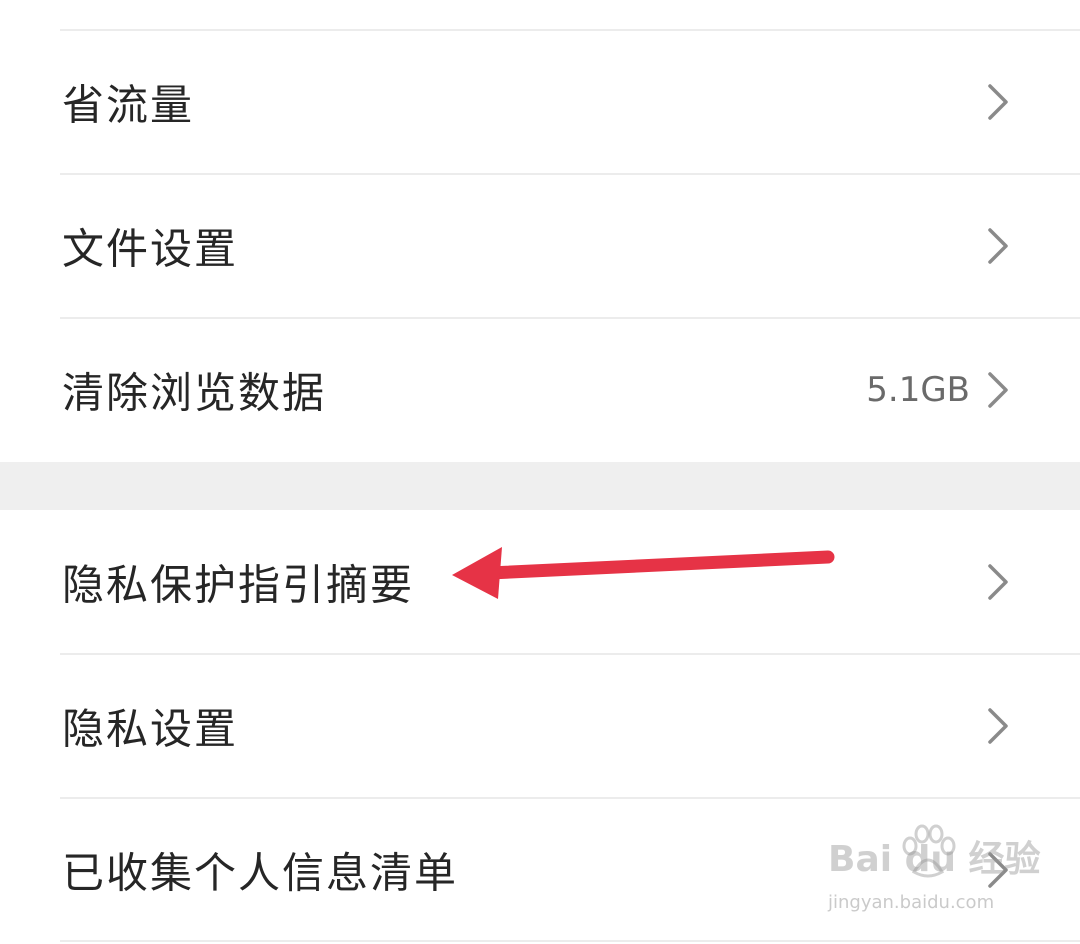  Describe the element at coordinates (238, 585) in the screenshot. I see `row-label: 隐私保护指引摘要` at that location.